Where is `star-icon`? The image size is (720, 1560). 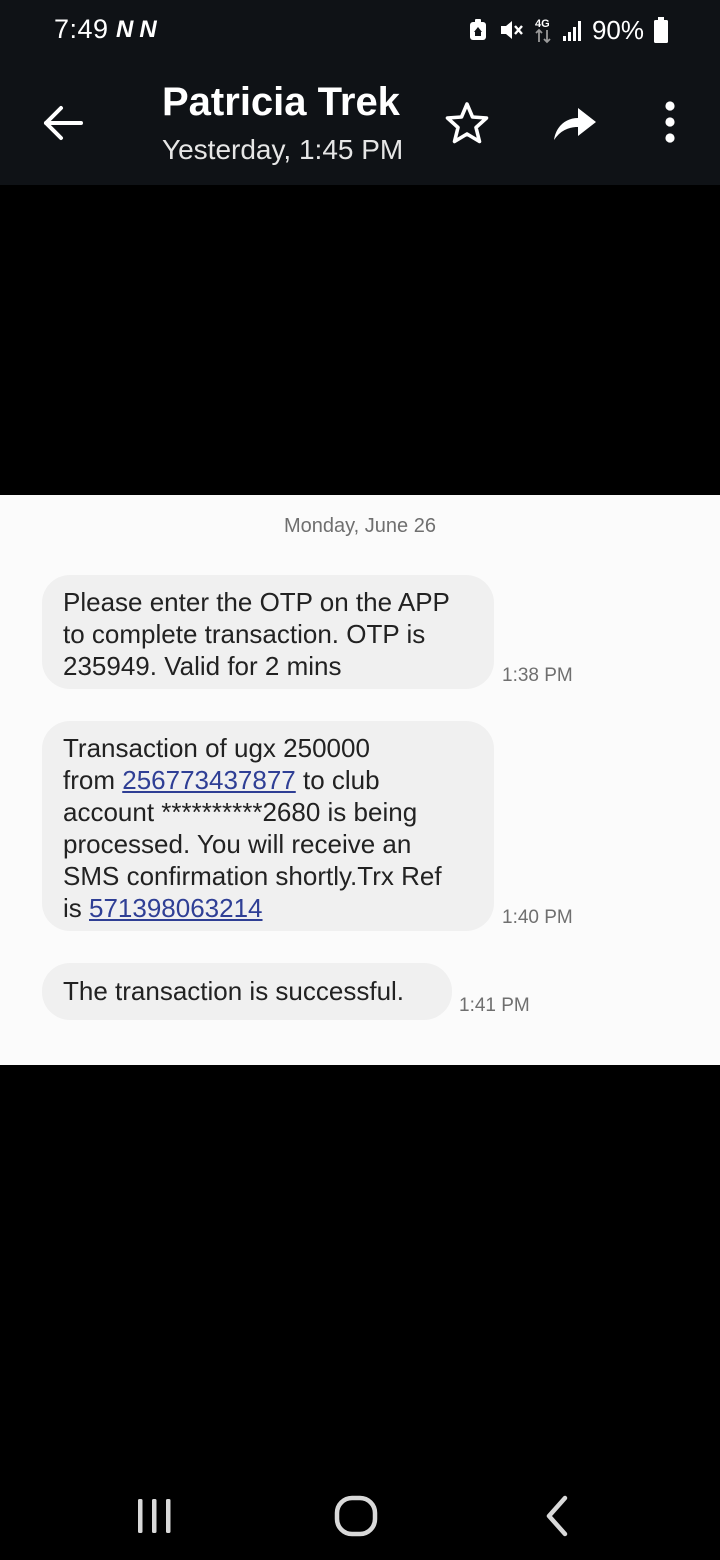
star-icon is located at coordinates (467, 123).